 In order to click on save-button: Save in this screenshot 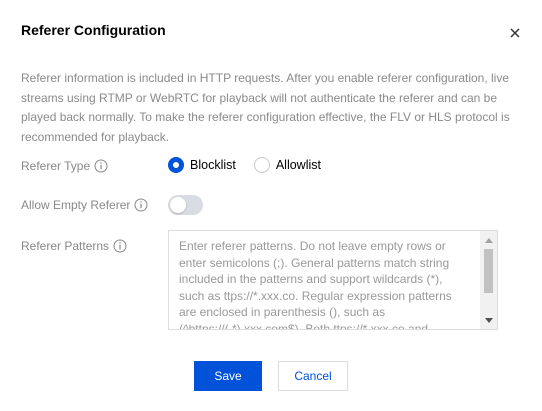, I will do `click(228, 376)`.